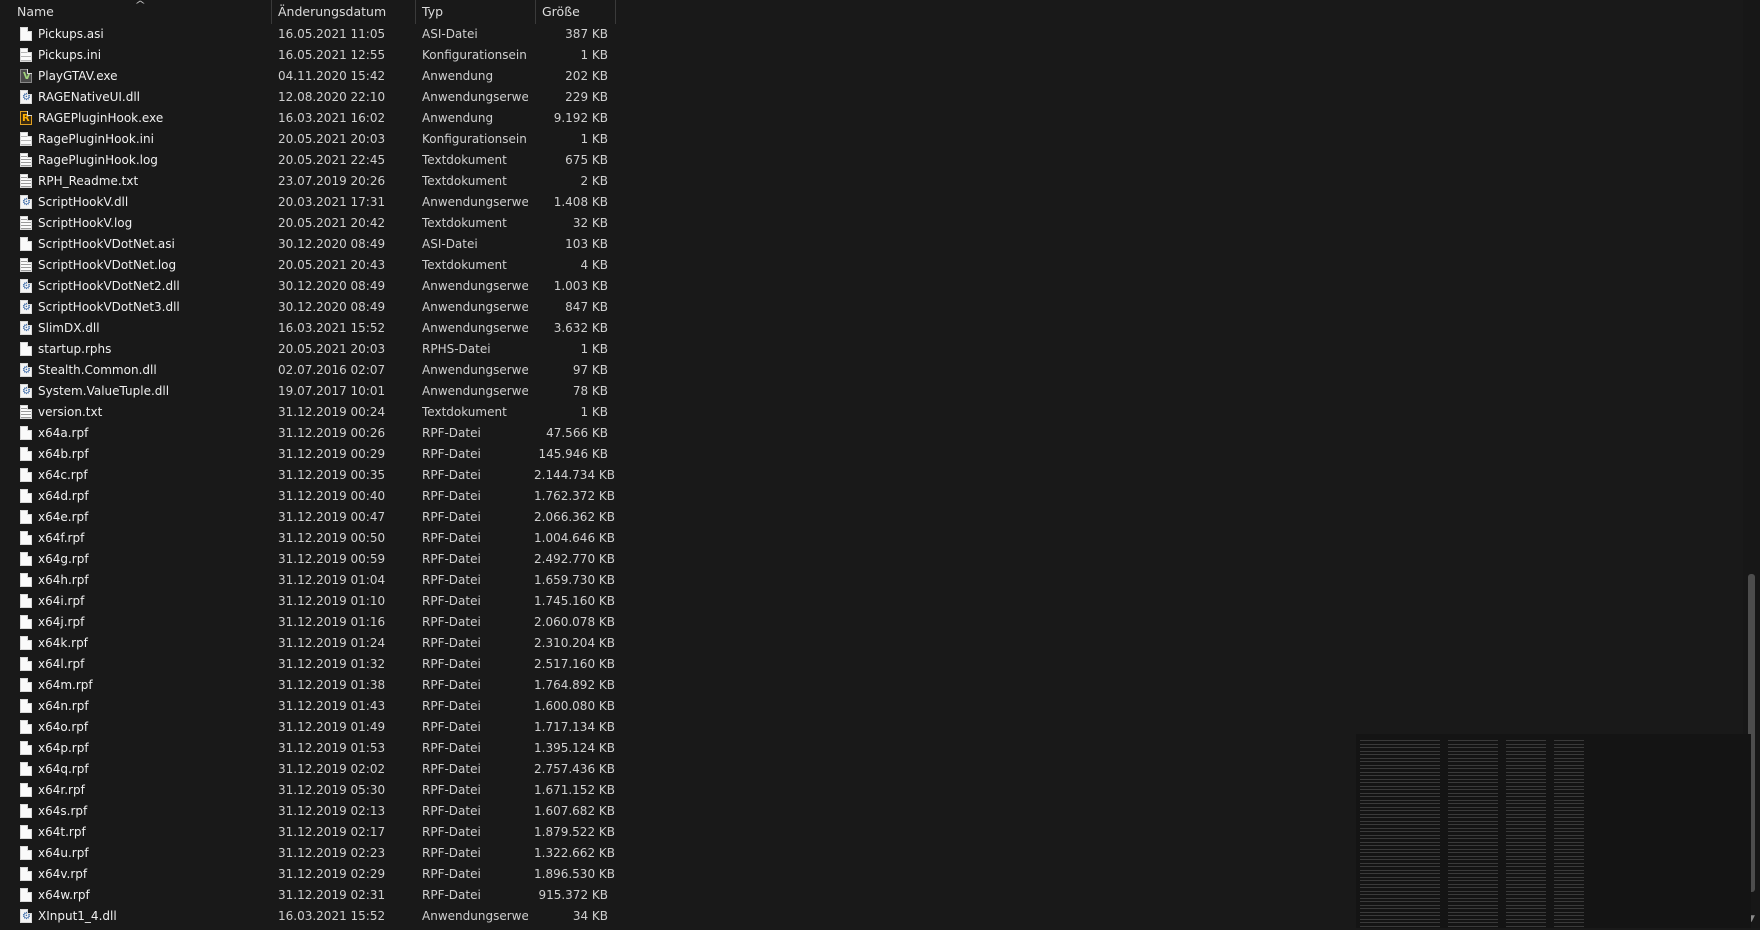  Describe the element at coordinates (476, 12) in the screenshot. I see `column-header-type: Typ` at that location.